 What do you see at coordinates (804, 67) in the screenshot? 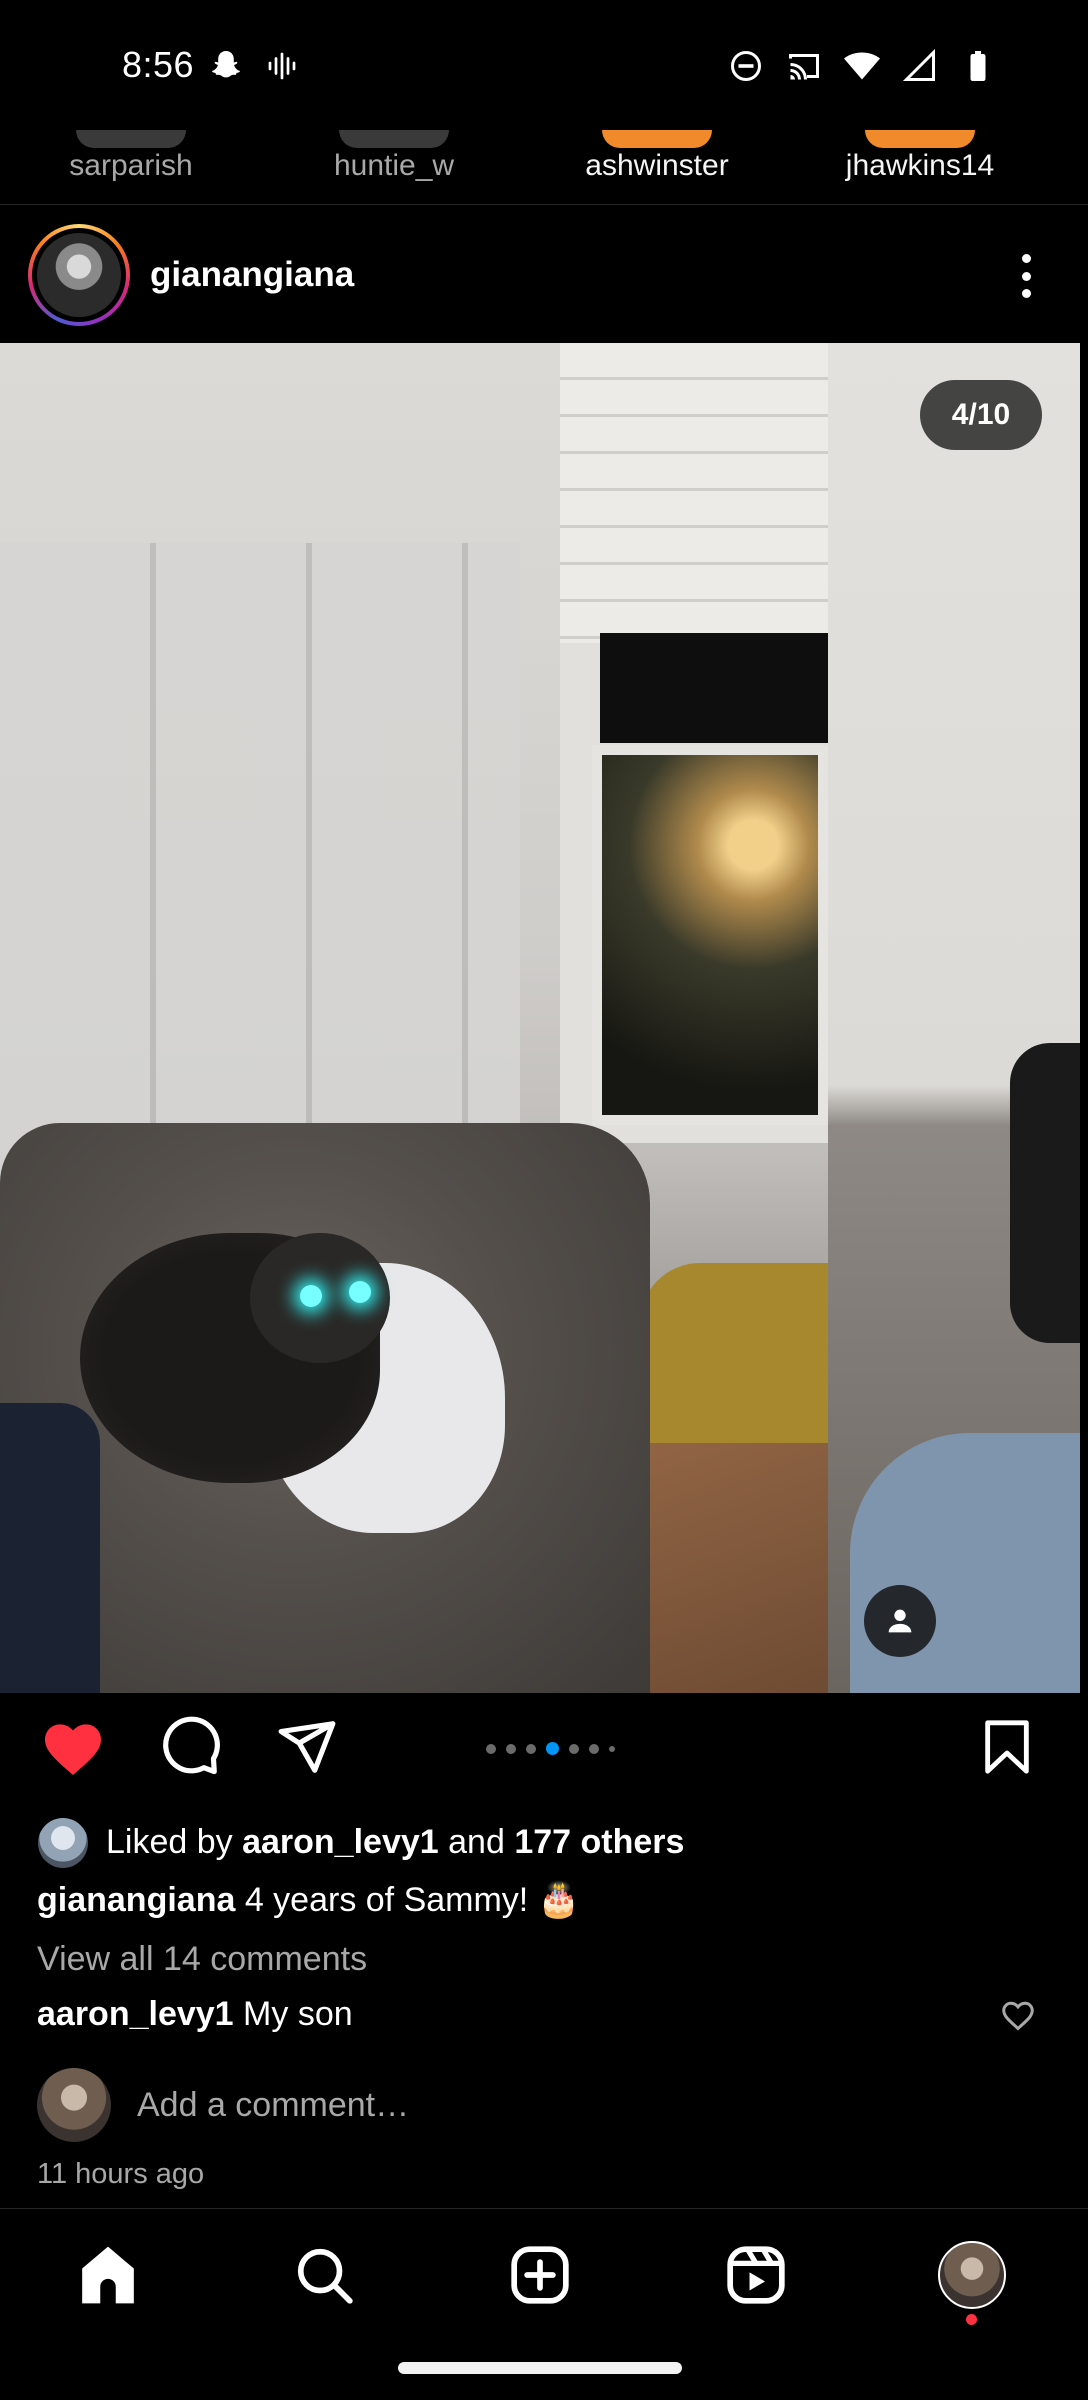
I see `cast-icon` at bounding box center [804, 67].